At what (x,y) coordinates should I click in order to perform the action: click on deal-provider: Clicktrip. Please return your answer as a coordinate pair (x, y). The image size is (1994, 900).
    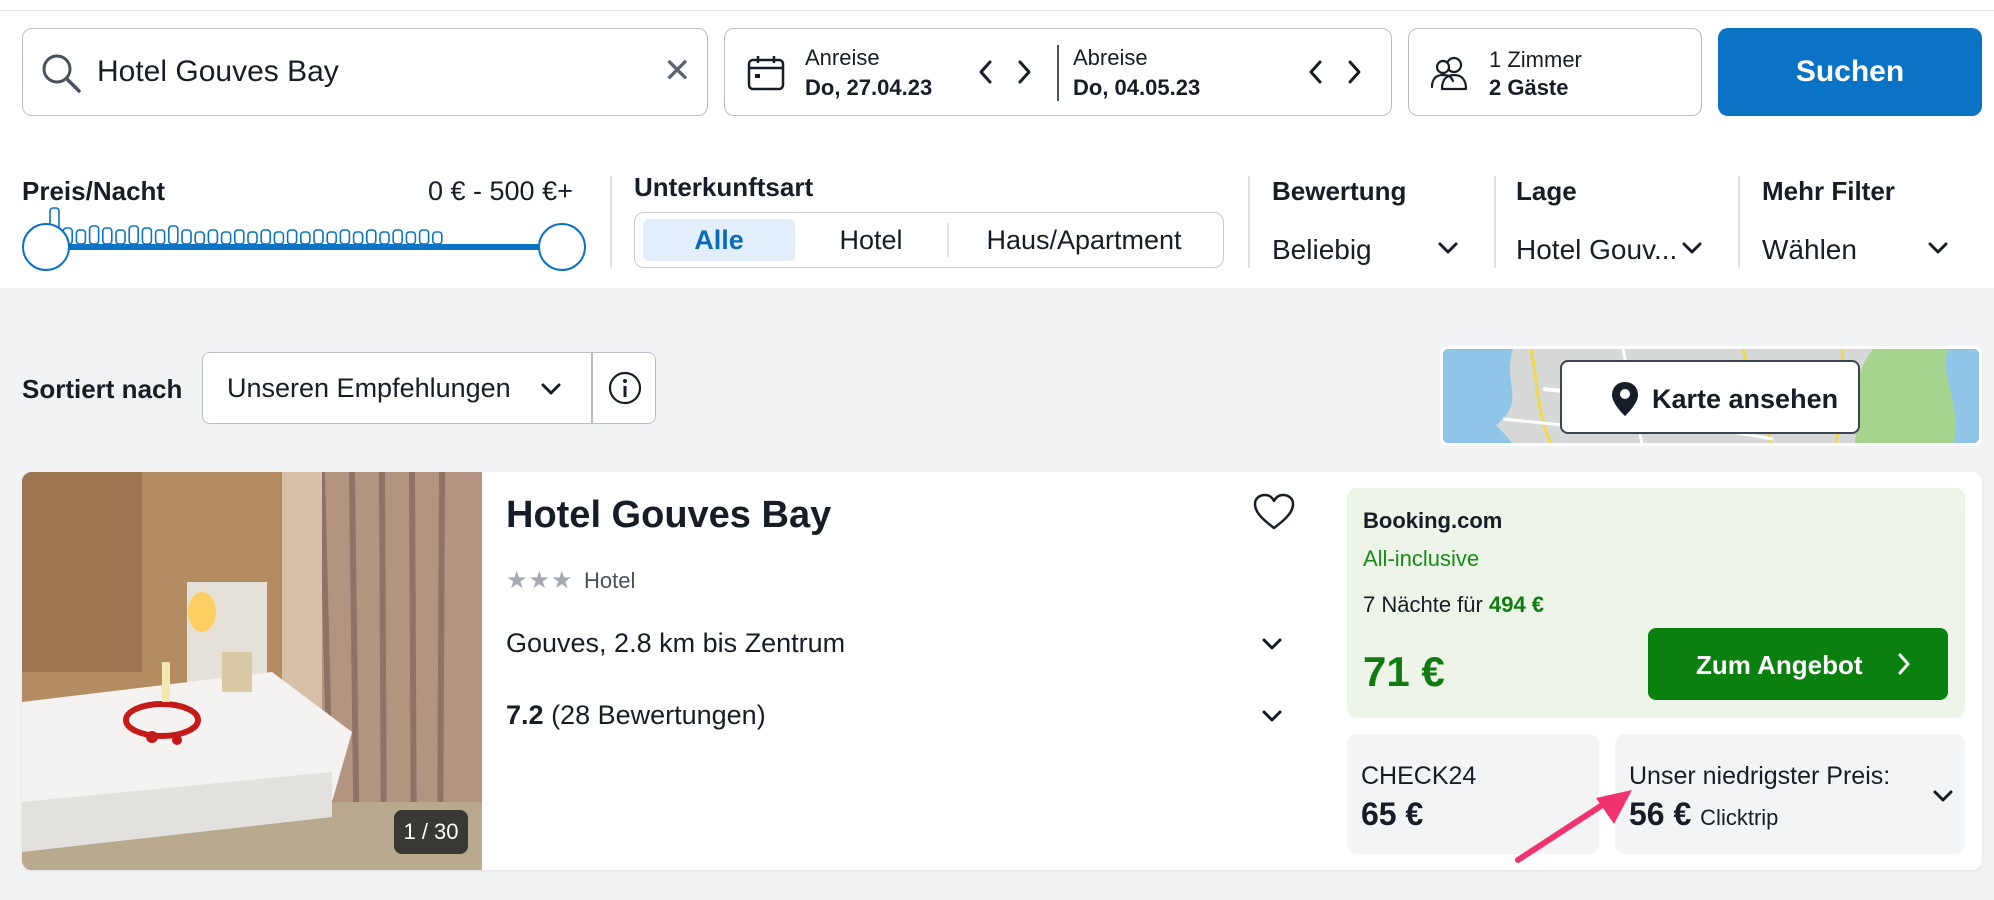
    Looking at the image, I should click on (1739, 817).